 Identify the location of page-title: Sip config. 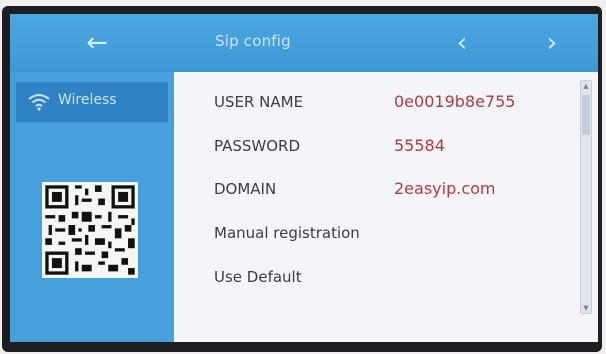
(253, 41).